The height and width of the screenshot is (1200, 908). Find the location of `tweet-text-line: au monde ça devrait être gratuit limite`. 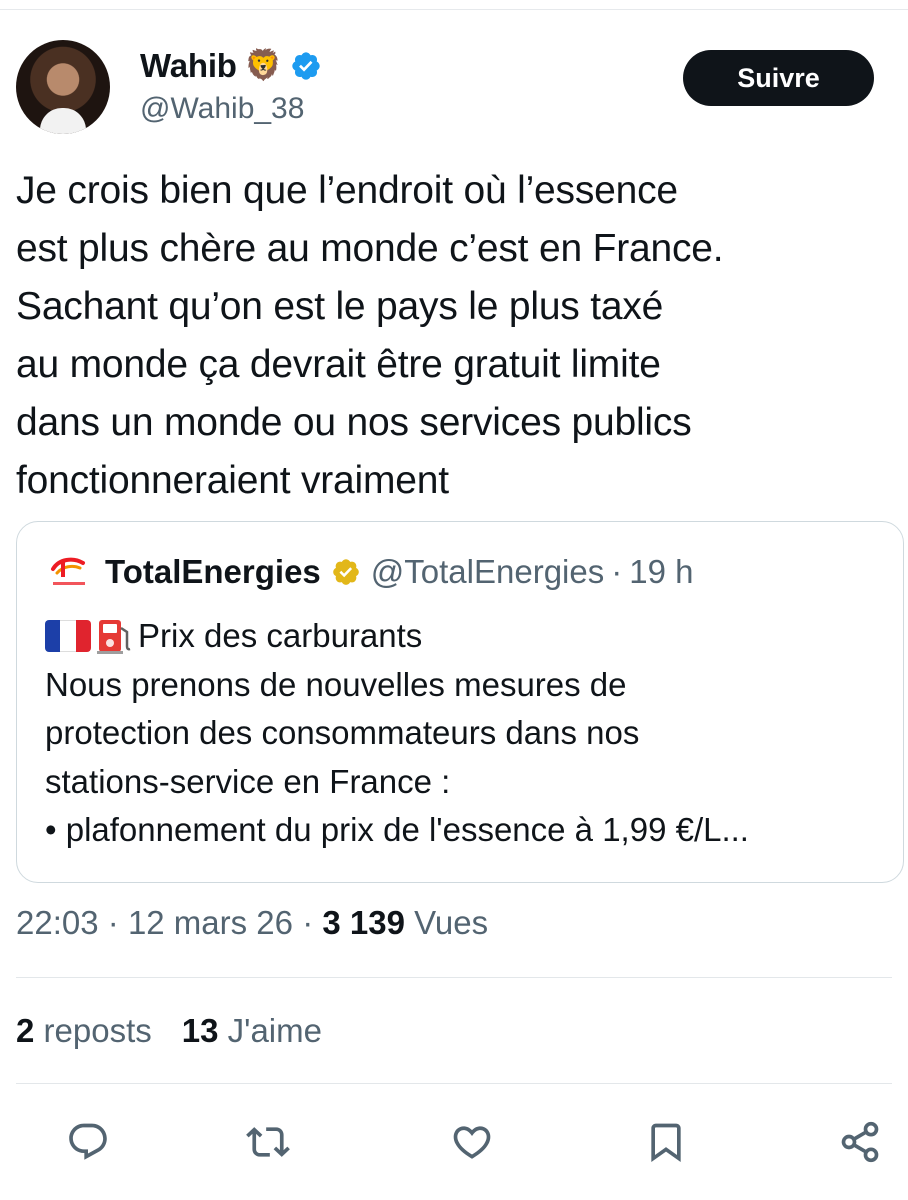

tweet-text-line: au monde ça devrait être gratuit limite is located at coordinates (338, 364).